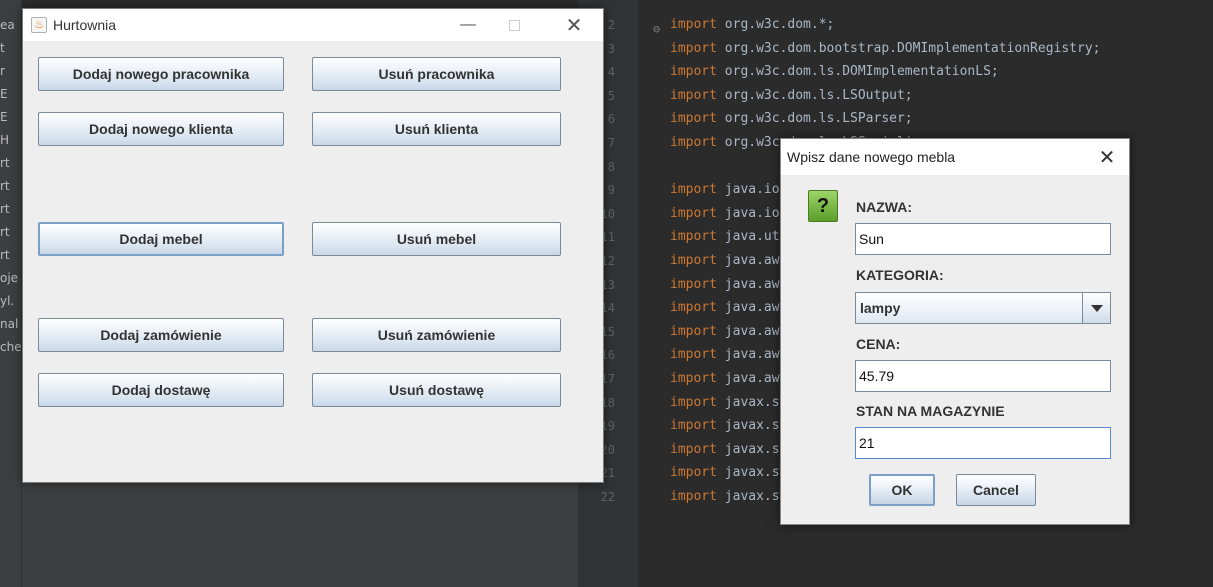  I want to click on cancel-button: Cancel, so click(996, 490).